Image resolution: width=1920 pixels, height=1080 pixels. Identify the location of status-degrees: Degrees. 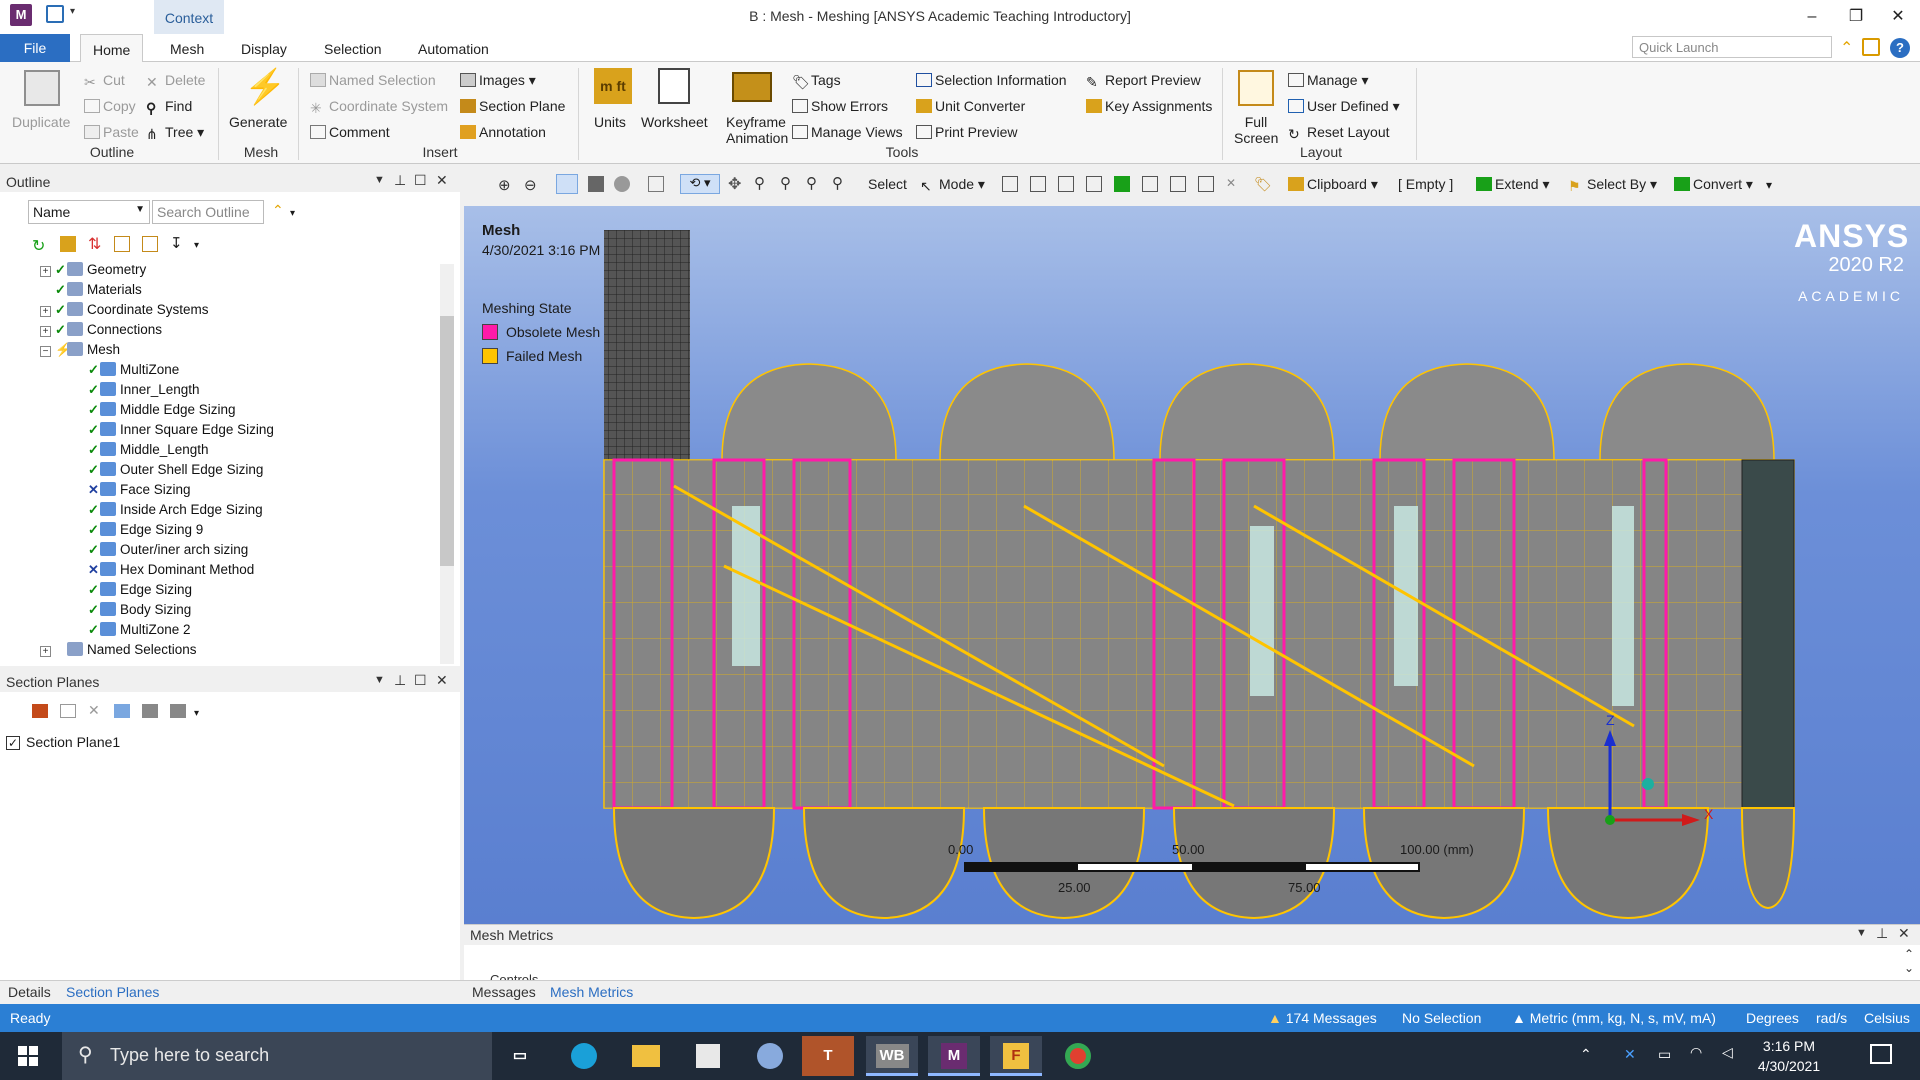
(1772, 1018).